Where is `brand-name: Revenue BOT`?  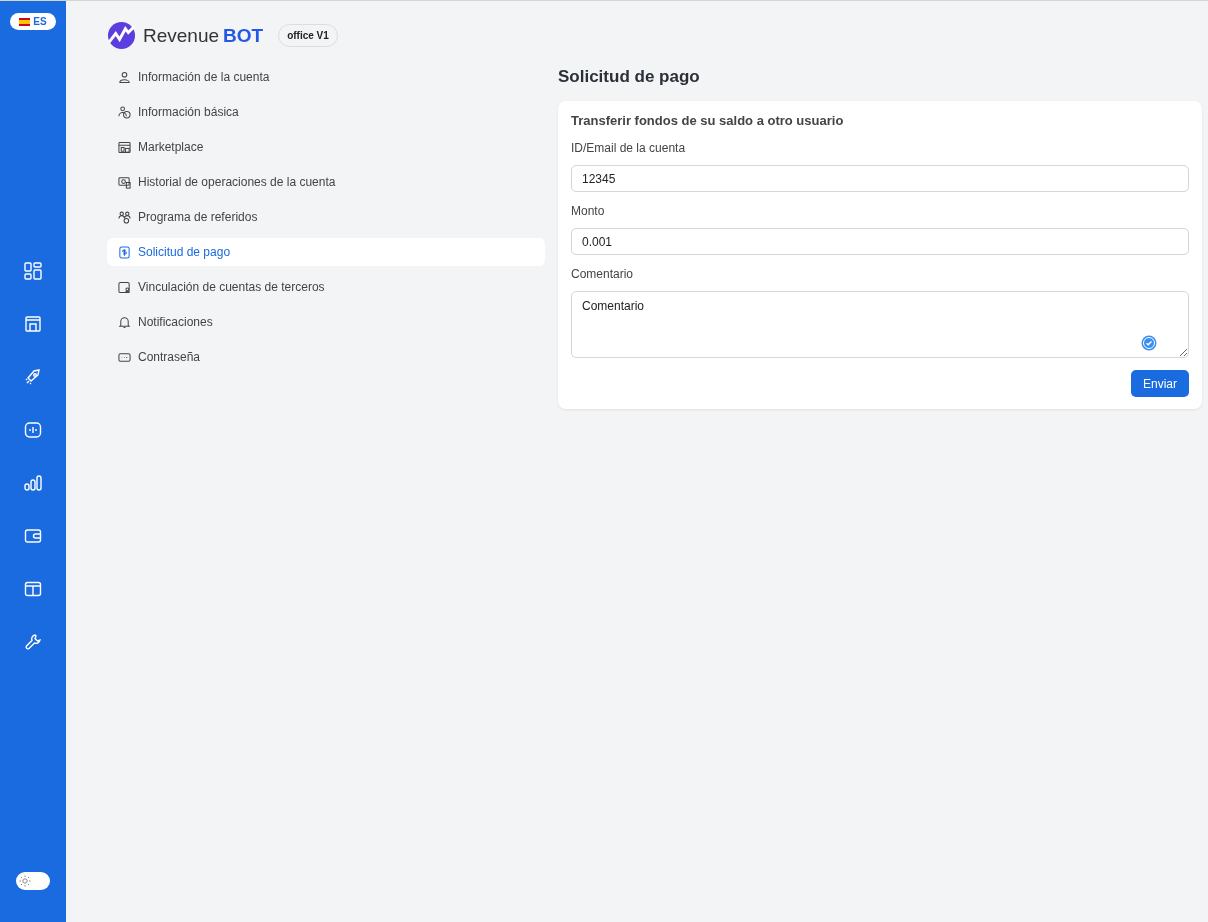
brand-name: Revenue BOT is located at coordinates (203, 35).